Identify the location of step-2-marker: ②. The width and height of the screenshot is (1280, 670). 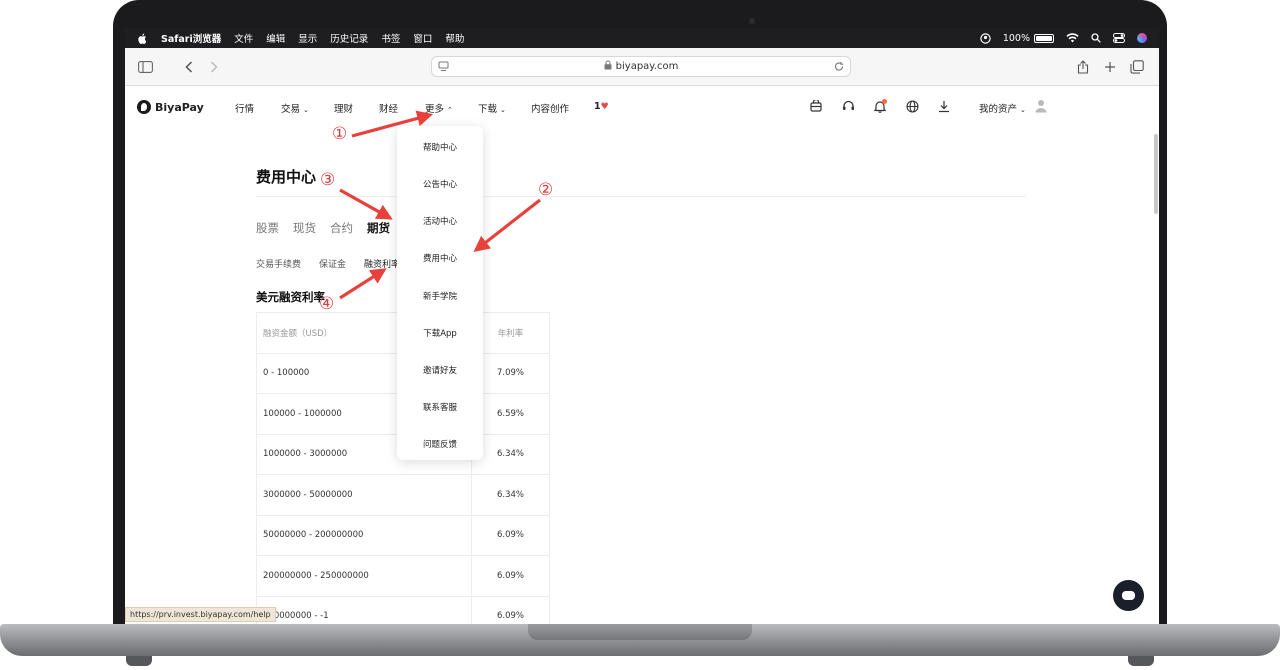
(546, 190).